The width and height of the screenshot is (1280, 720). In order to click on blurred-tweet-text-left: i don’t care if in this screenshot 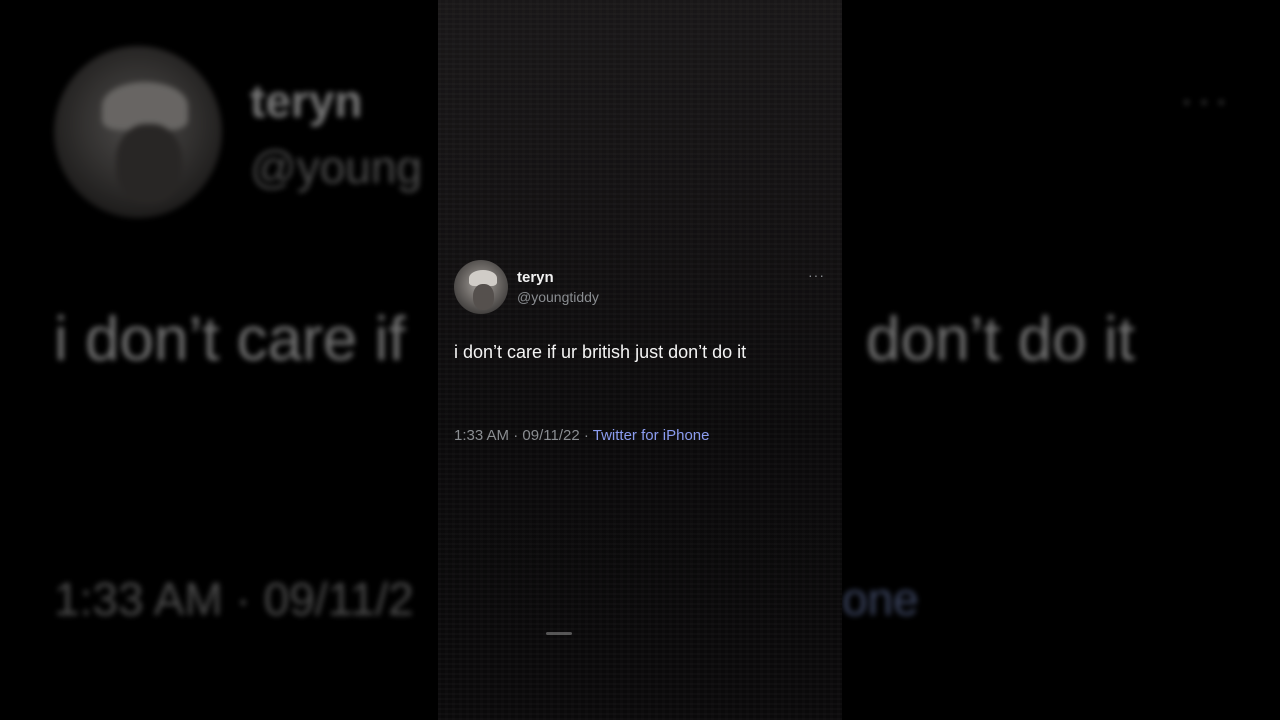, I will do `click(230, 339)`.